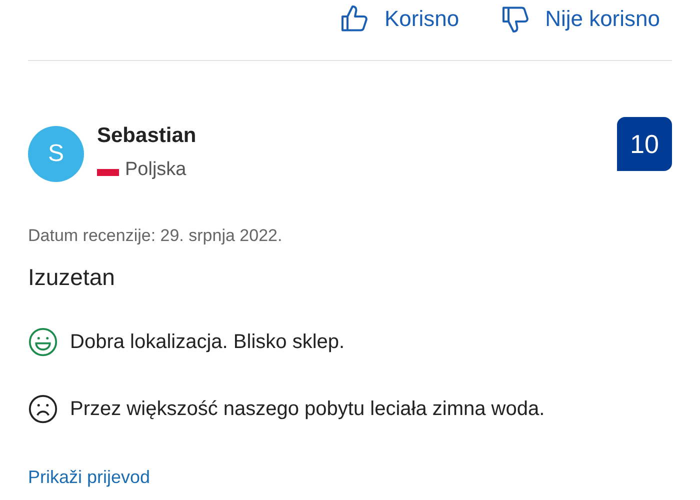 The width and height of the screenshot is (700, 500). I want to click on review-score: 10, so click(644, 144).